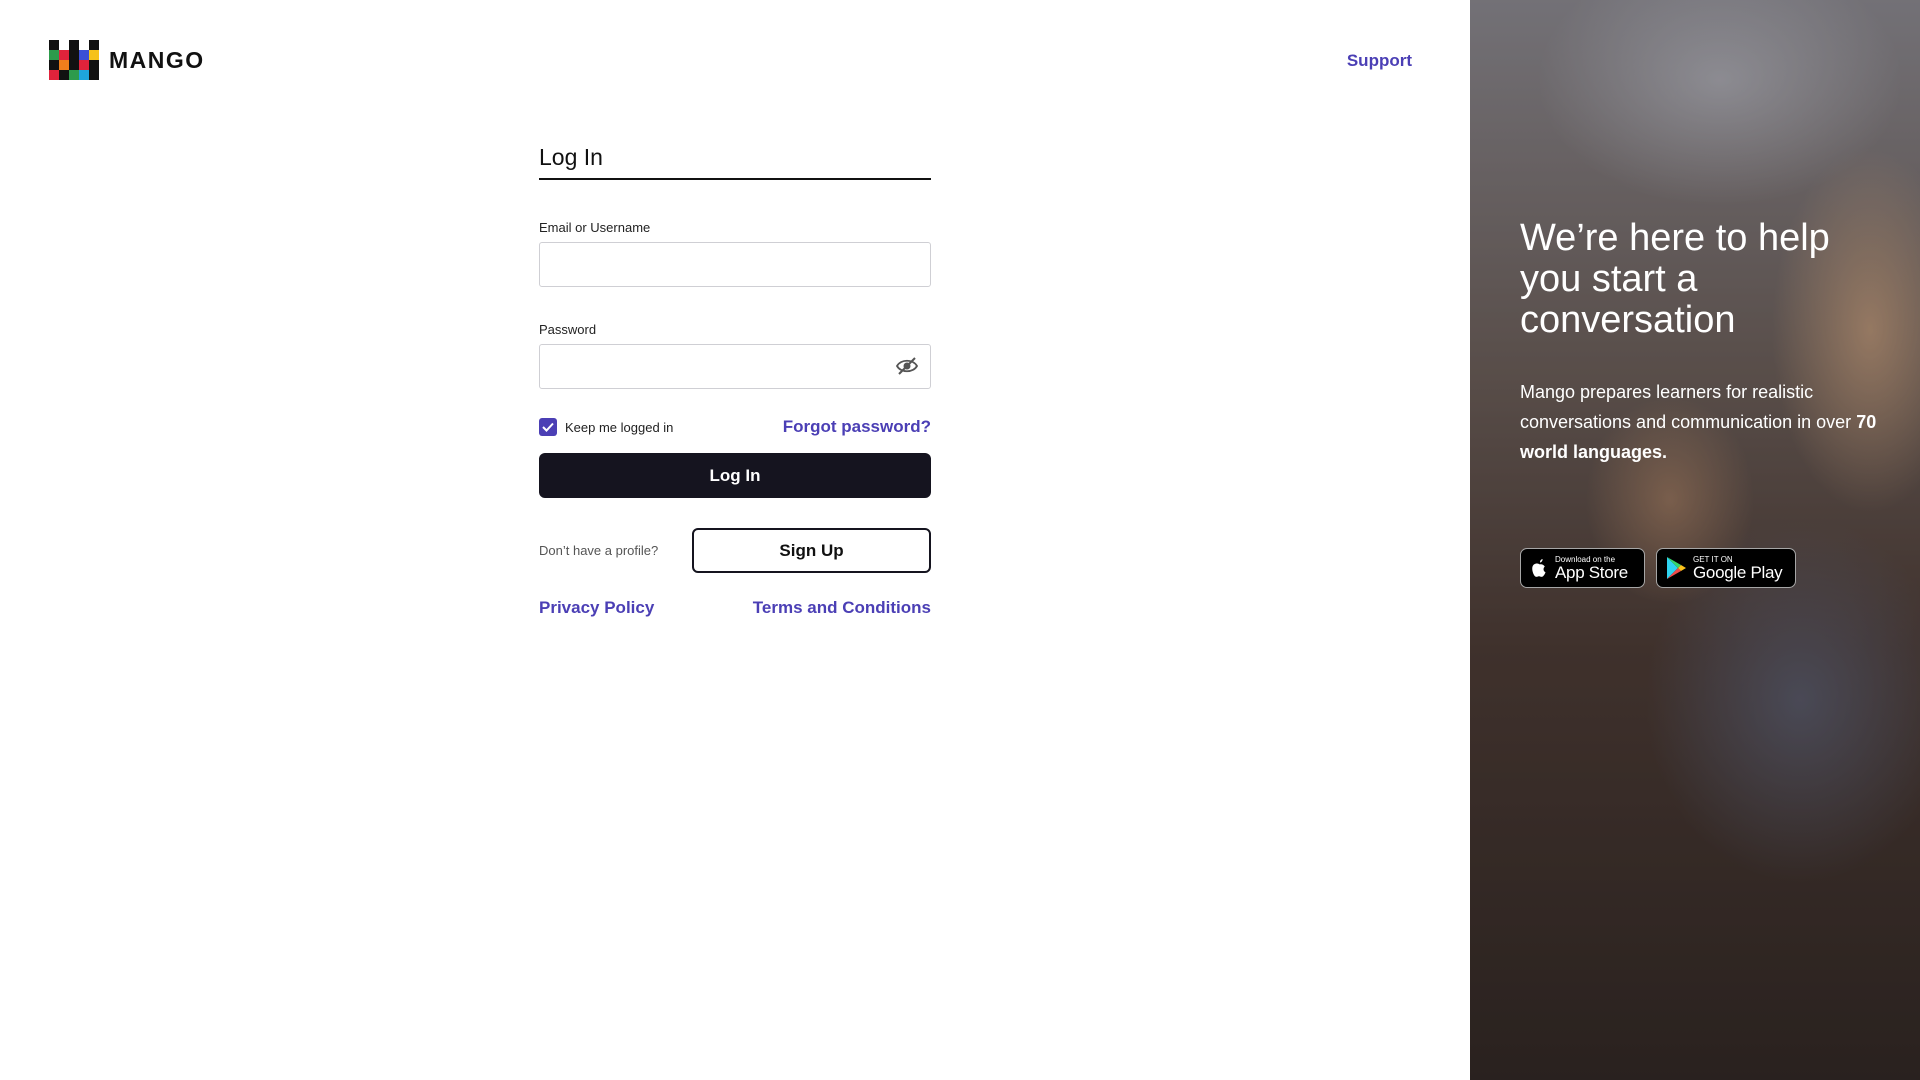 Image resolution: width=1920 pixels, height=1080 pixels. I want to click on brand-name: MANGO, so click(157, 59).